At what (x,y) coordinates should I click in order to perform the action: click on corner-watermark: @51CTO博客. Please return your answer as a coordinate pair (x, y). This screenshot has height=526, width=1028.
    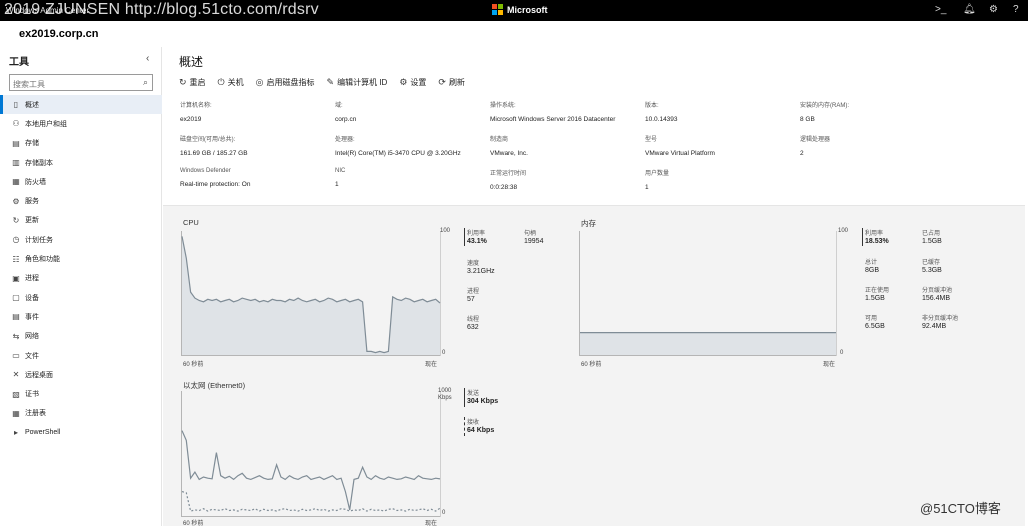
    Looking at the image, I should click on (960, 508).